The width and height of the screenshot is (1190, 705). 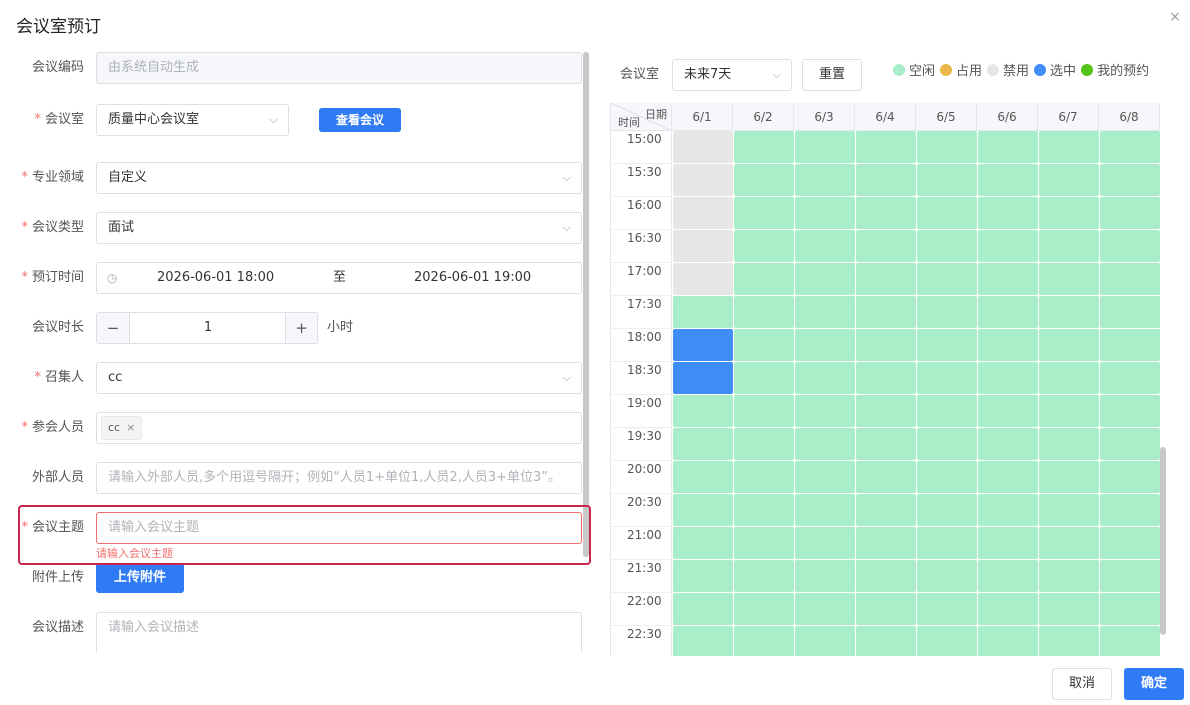 I want to click on slot-cell-selected, so click(x=703, y=345).